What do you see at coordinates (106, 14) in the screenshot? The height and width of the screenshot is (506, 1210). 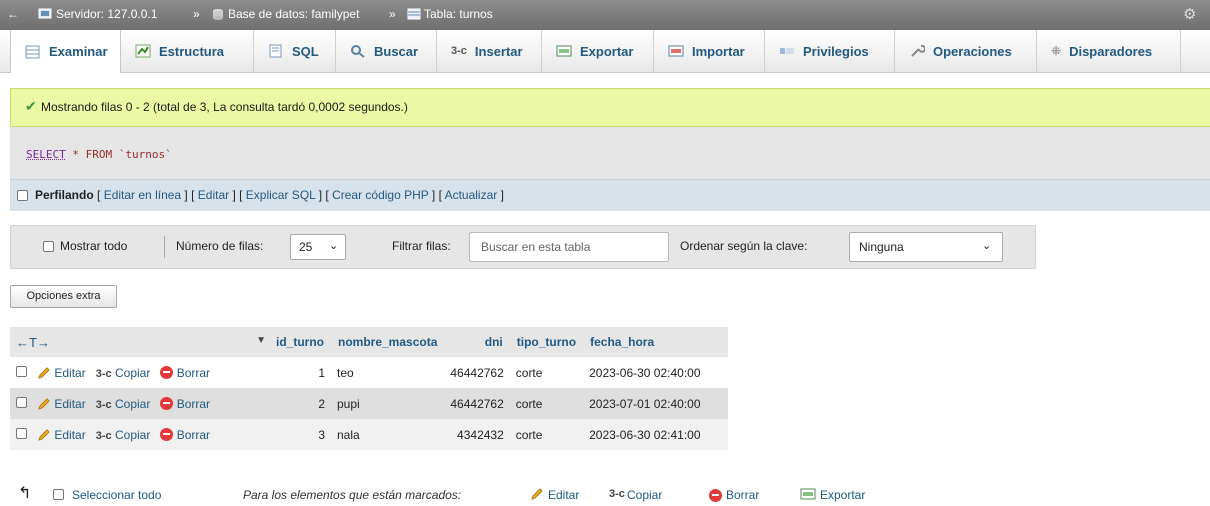 I see `breadcrumb-server: Servidor: 127.0.0.1` at bounding box center [106, 14].